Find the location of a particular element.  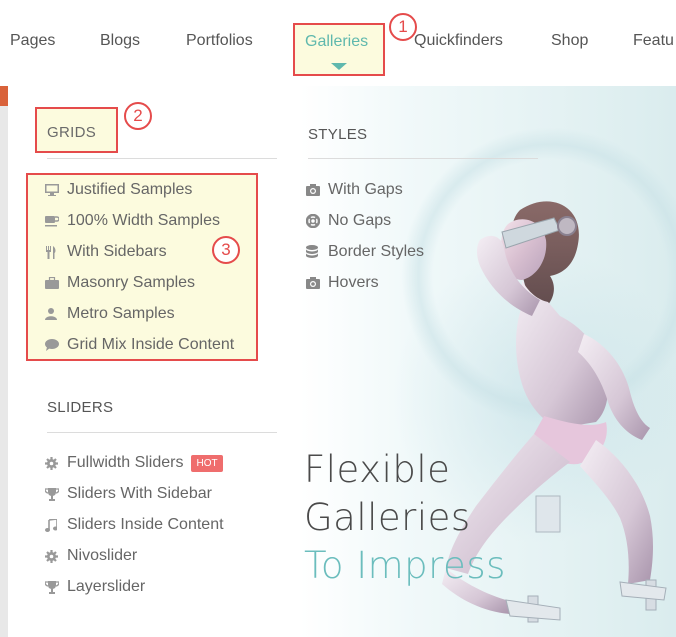

menu-item-sliders-with-sidebar: Sliders With Sidebar is located at coordinates (128, 494).